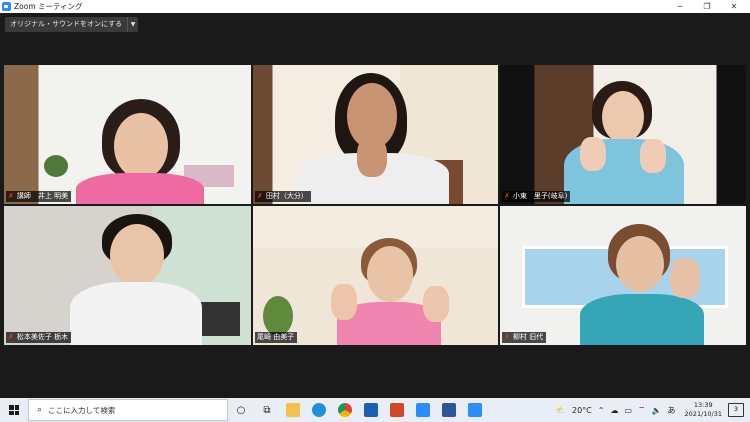  Describe the element at coordinates (734, 6) in the screenshot. I see `close-icon: ✕` at that location.